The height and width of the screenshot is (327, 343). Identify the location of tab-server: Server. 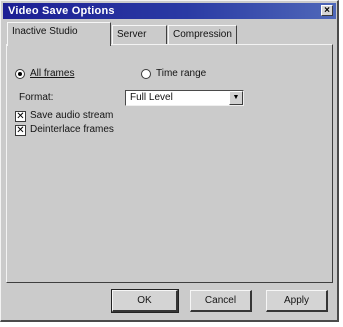
(139, 34).